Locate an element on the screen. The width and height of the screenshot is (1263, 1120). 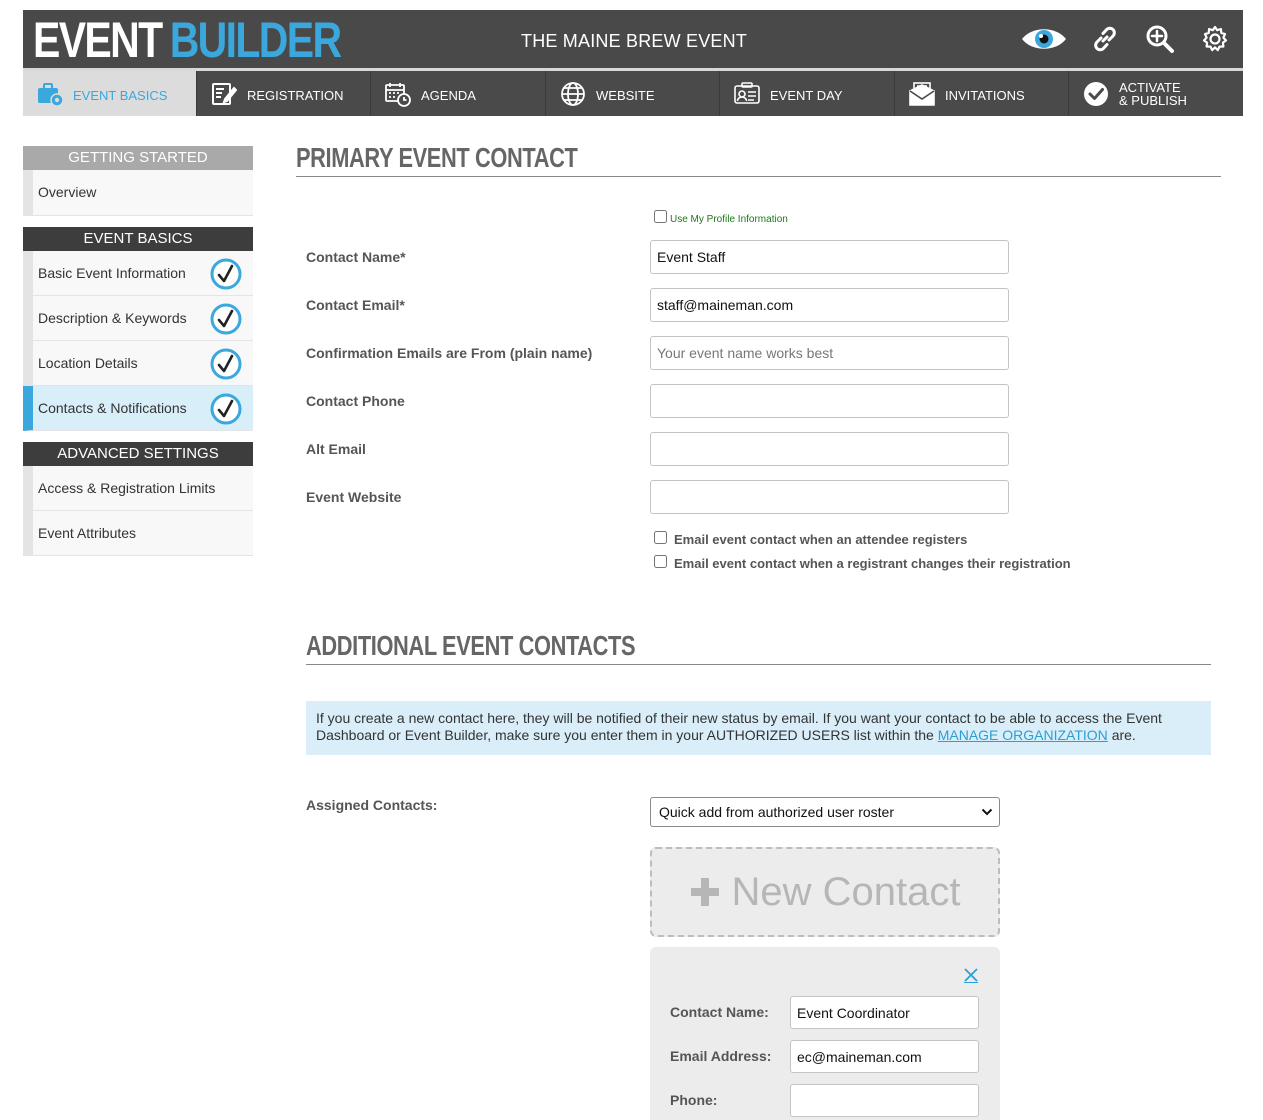
sidebar-item-basic-event-information: Basic Event Information is located at coordinates (138, 273).